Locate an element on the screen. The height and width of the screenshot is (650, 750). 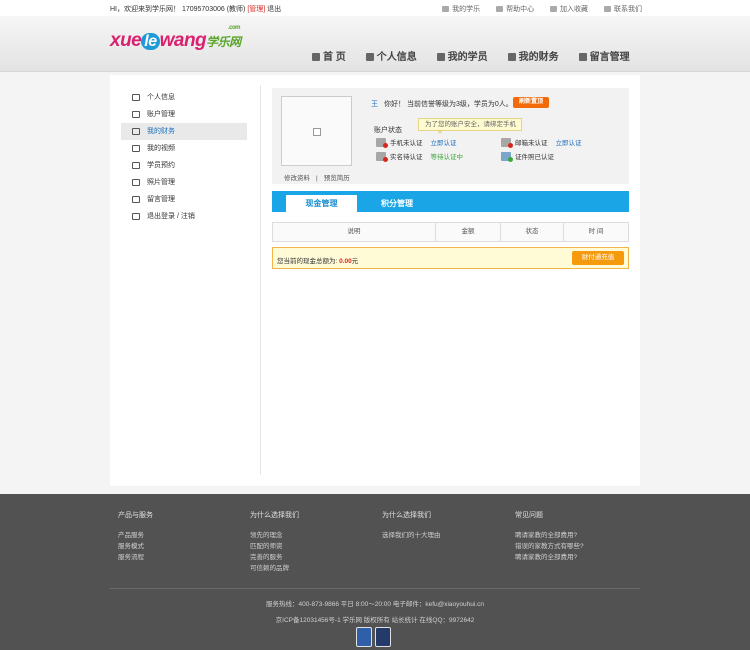
bind-phone-tooltip: 为了您的账户安全，请绑定手机 is located at coordinates (470, 126).